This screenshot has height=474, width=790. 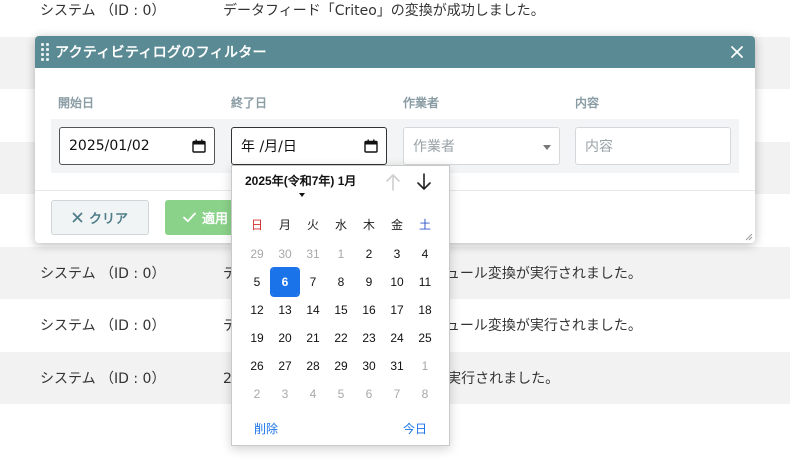 What do you see at coordinates (369, 310) in the screenshot?
I see `calendar-day: 16` at bounding box center [369, 310].